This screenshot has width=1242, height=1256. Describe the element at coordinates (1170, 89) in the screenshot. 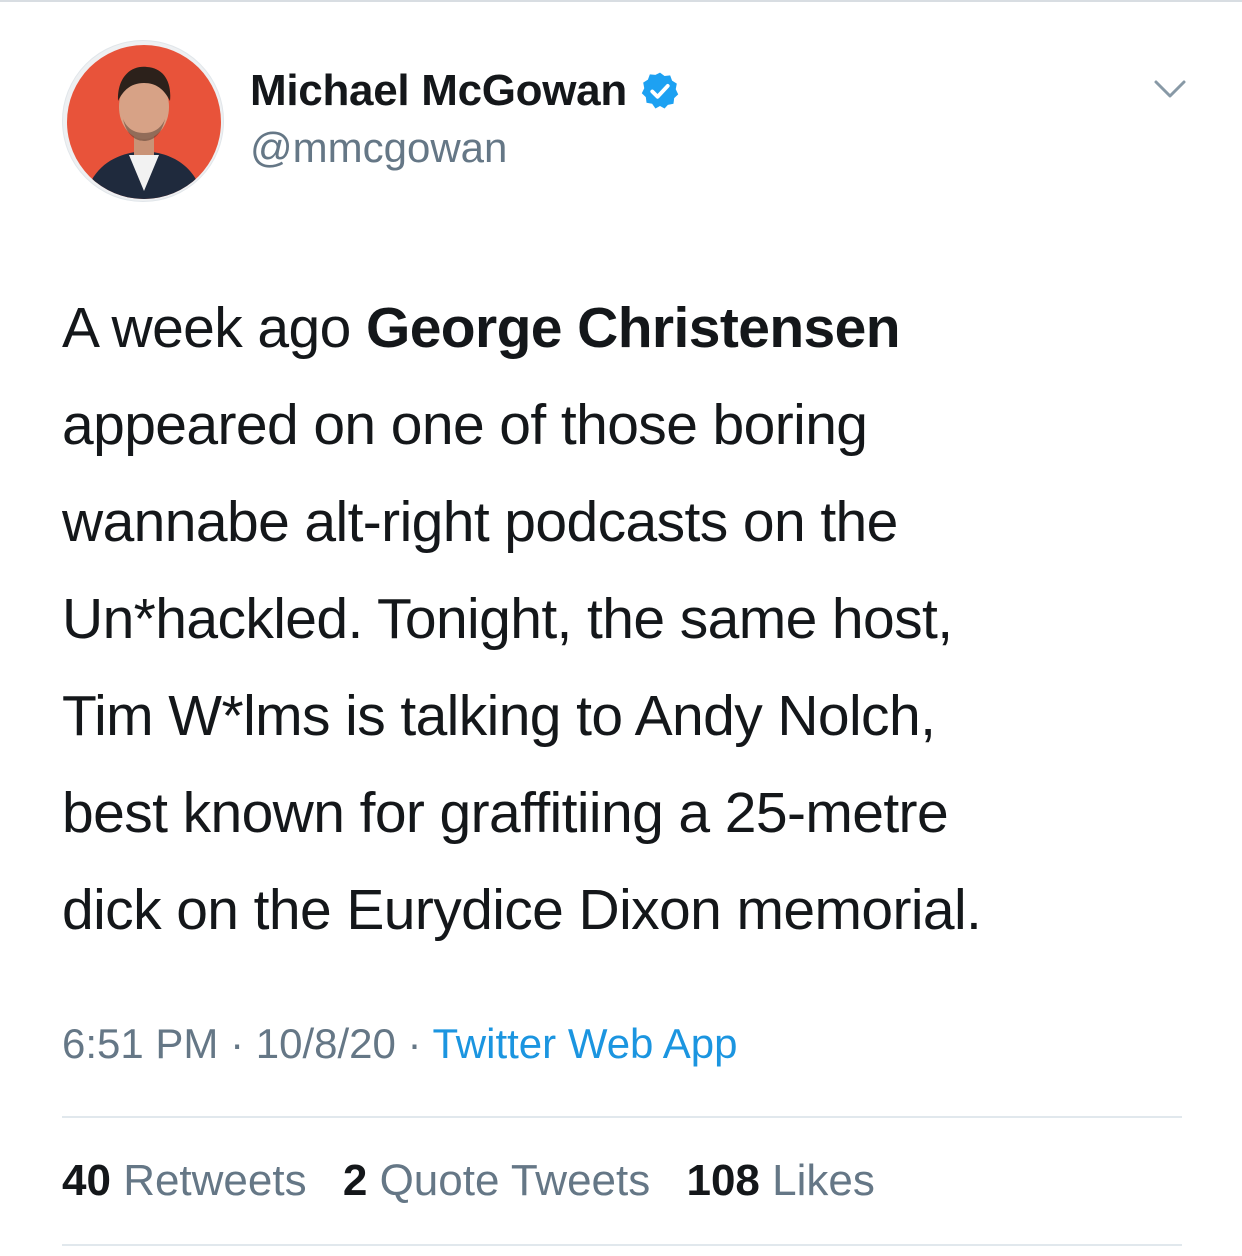

I see `chevron-down-icon` at that location.